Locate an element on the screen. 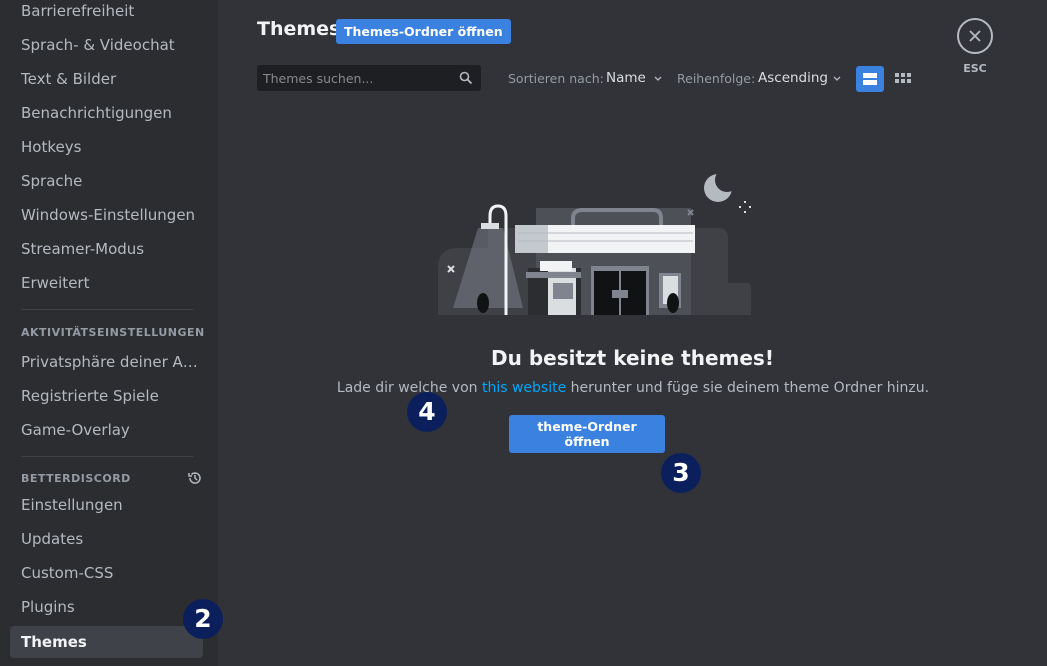 This screenshot has width=1047, height=666. sort-select: Name is located at coordinates (626, 78).